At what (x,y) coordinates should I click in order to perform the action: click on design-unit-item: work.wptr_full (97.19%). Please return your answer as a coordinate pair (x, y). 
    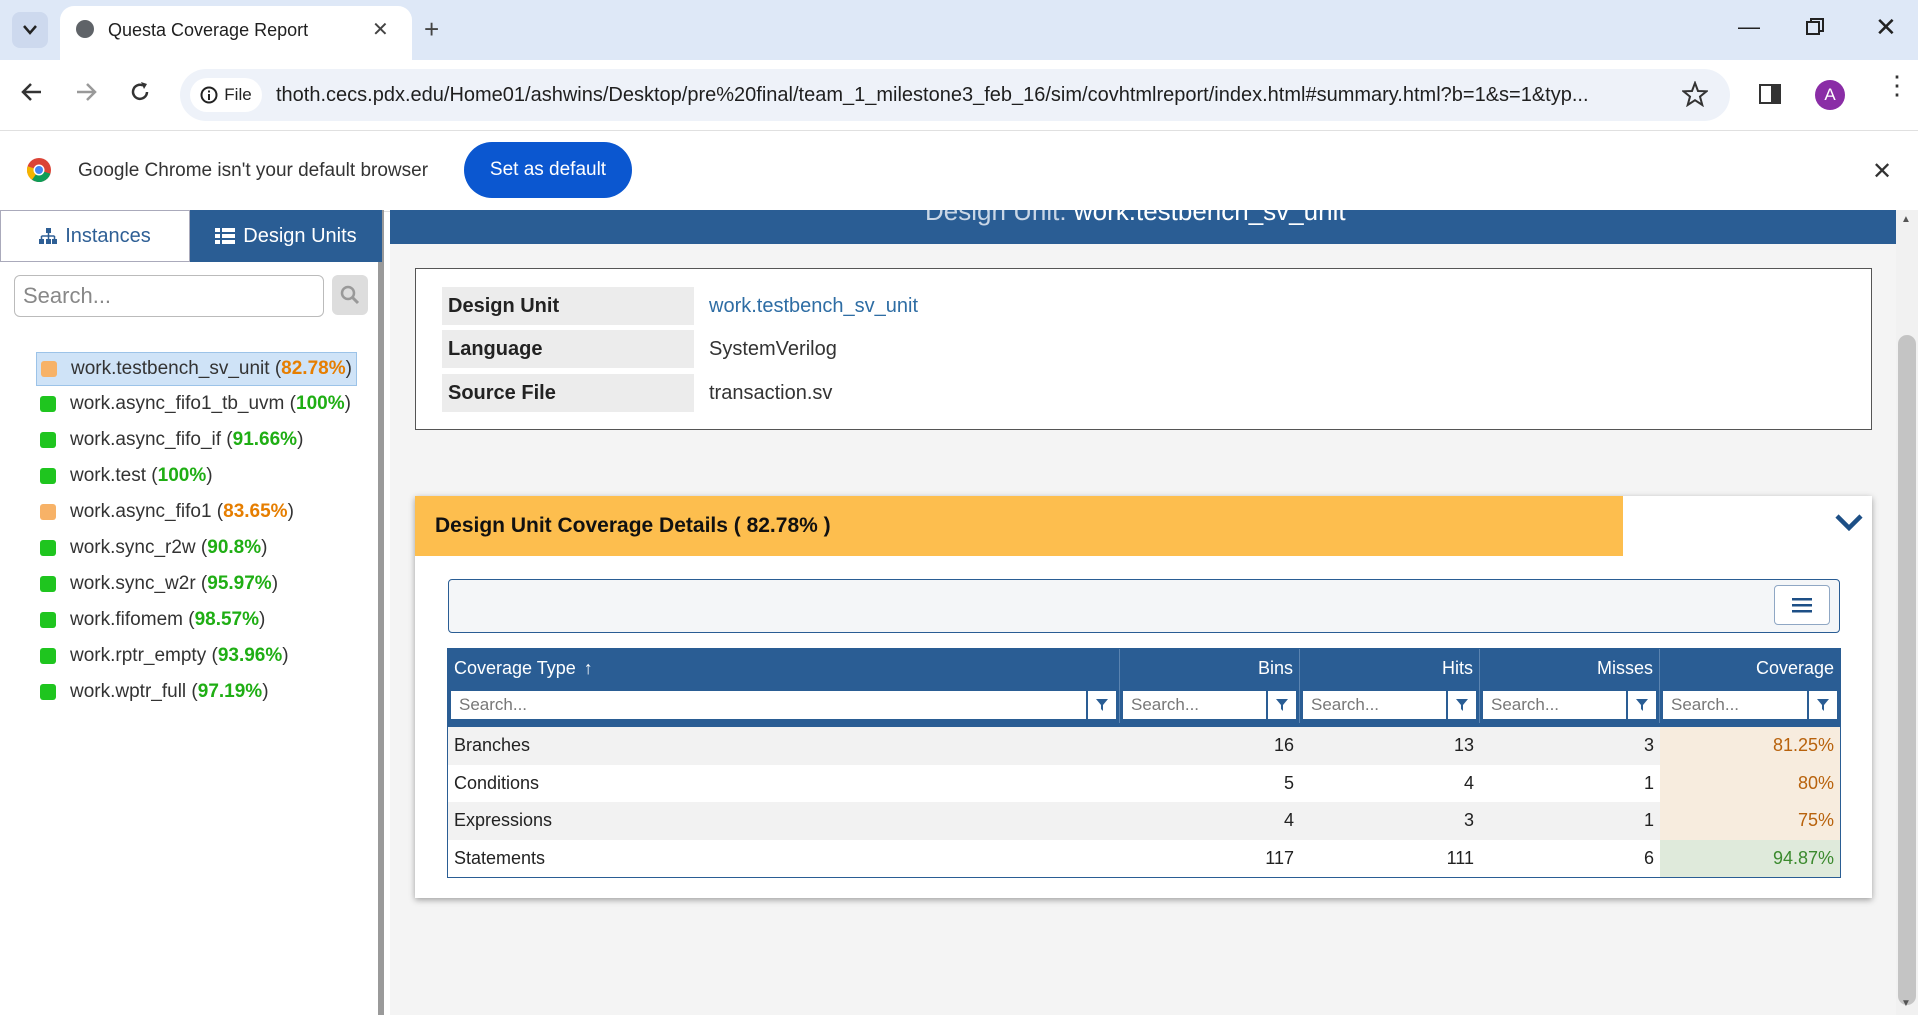
    Looking at the image, I should click on (154, 692).